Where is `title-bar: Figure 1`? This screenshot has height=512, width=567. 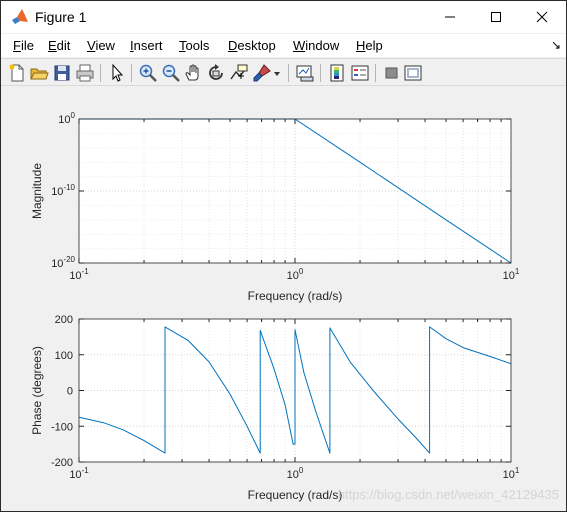 title-bar: Figure 1 is located at coordinates (283, 17).